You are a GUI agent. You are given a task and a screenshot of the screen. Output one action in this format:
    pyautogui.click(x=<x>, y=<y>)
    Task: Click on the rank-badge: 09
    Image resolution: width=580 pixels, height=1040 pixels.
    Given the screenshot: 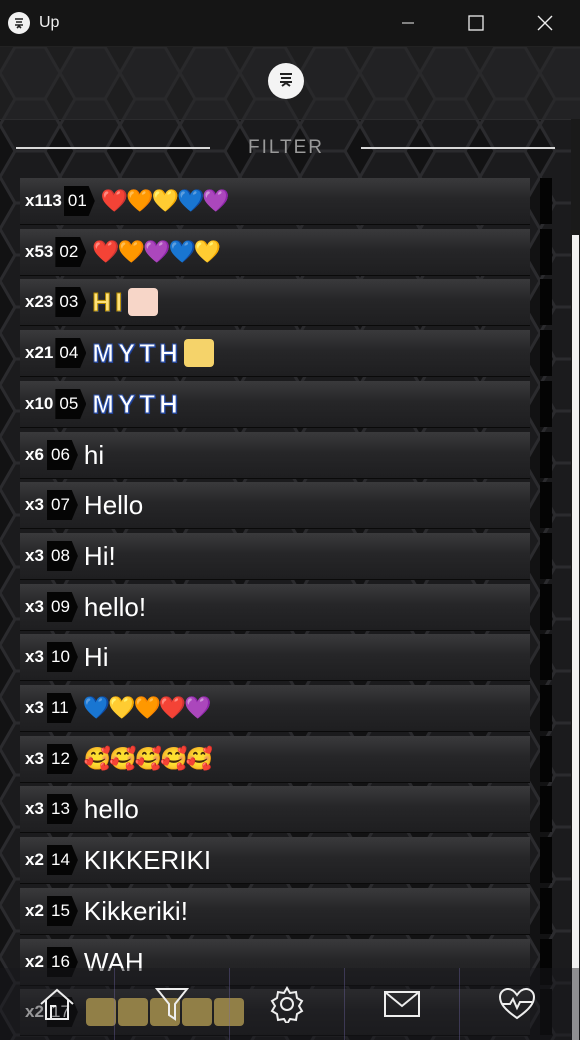 What is the action you would take?
    pyautogui.click(x=62, y=607)
    